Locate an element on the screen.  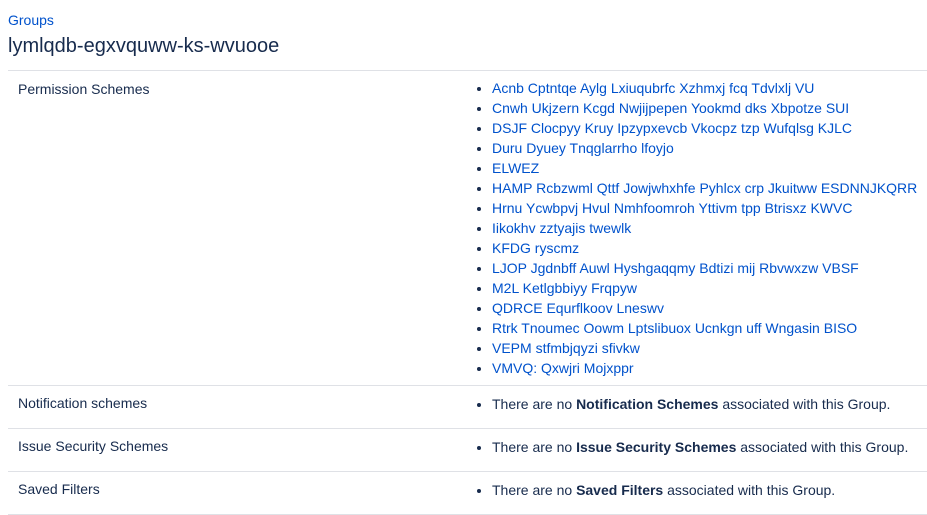
empty-message-bold: Saved Filters is located at coordinates (620, 490).